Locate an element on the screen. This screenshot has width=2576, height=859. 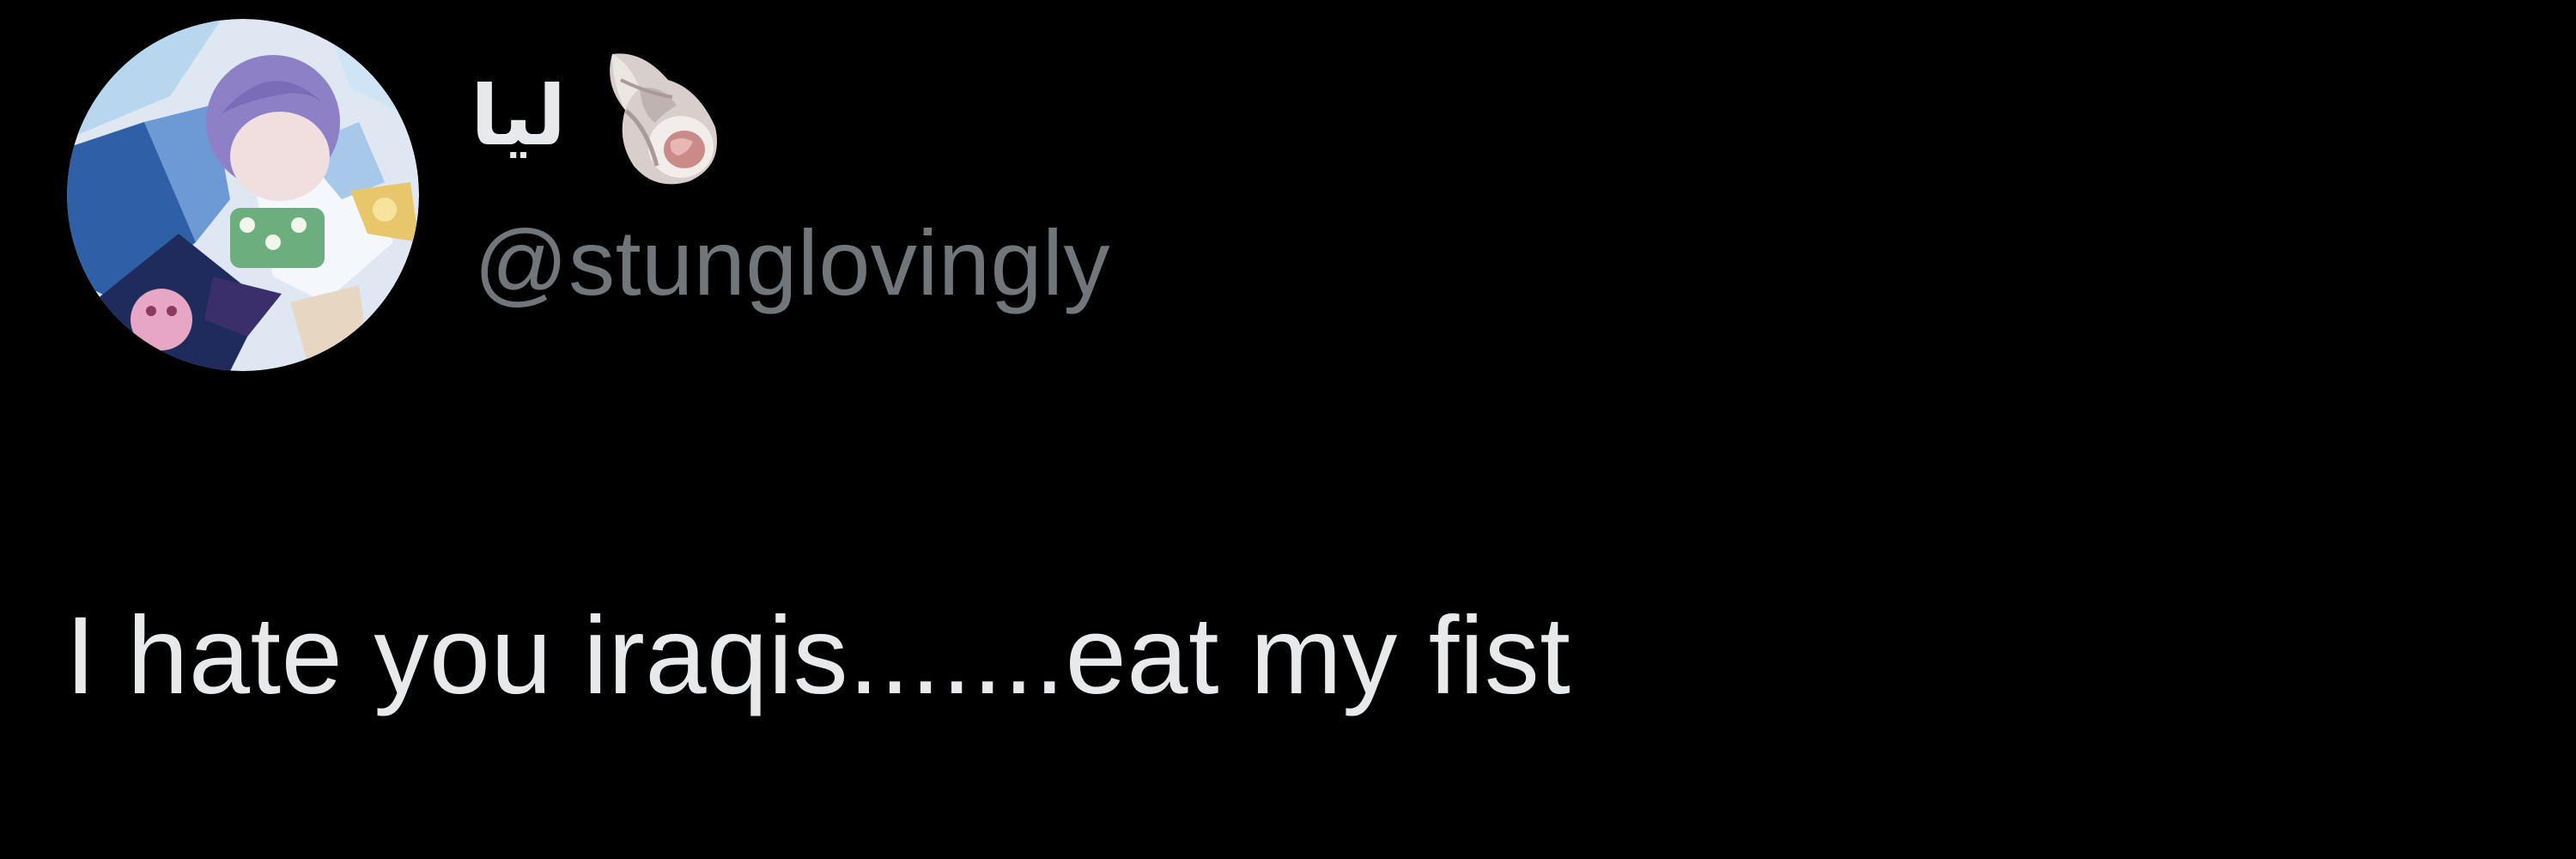
avatar-image is located at coordinates (243, 195).